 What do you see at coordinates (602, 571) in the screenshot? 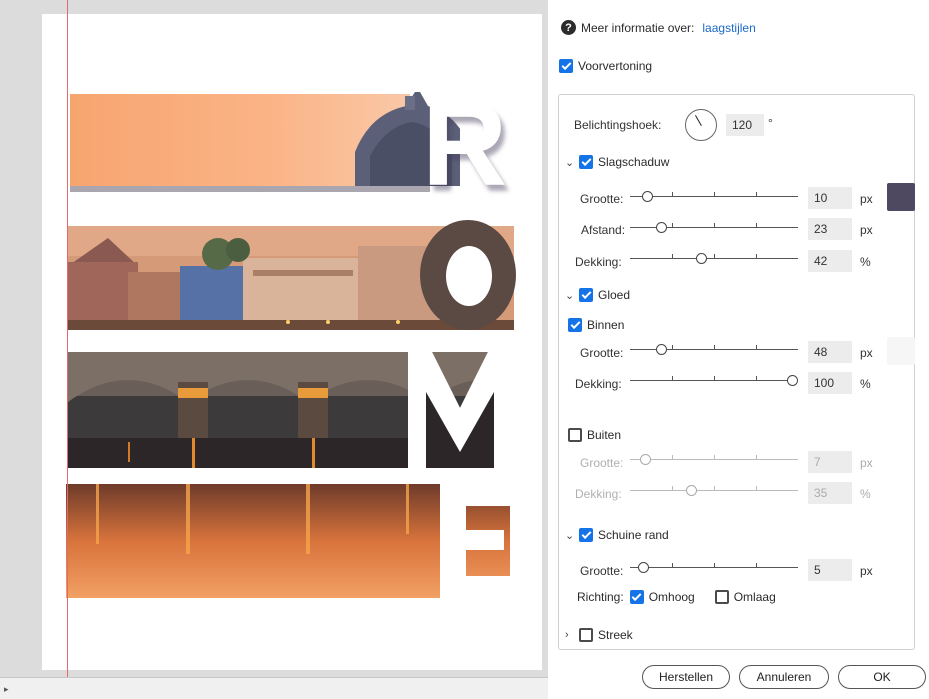
I see `bevel-size-label: Grootte:` at bounding box center [602, 571].